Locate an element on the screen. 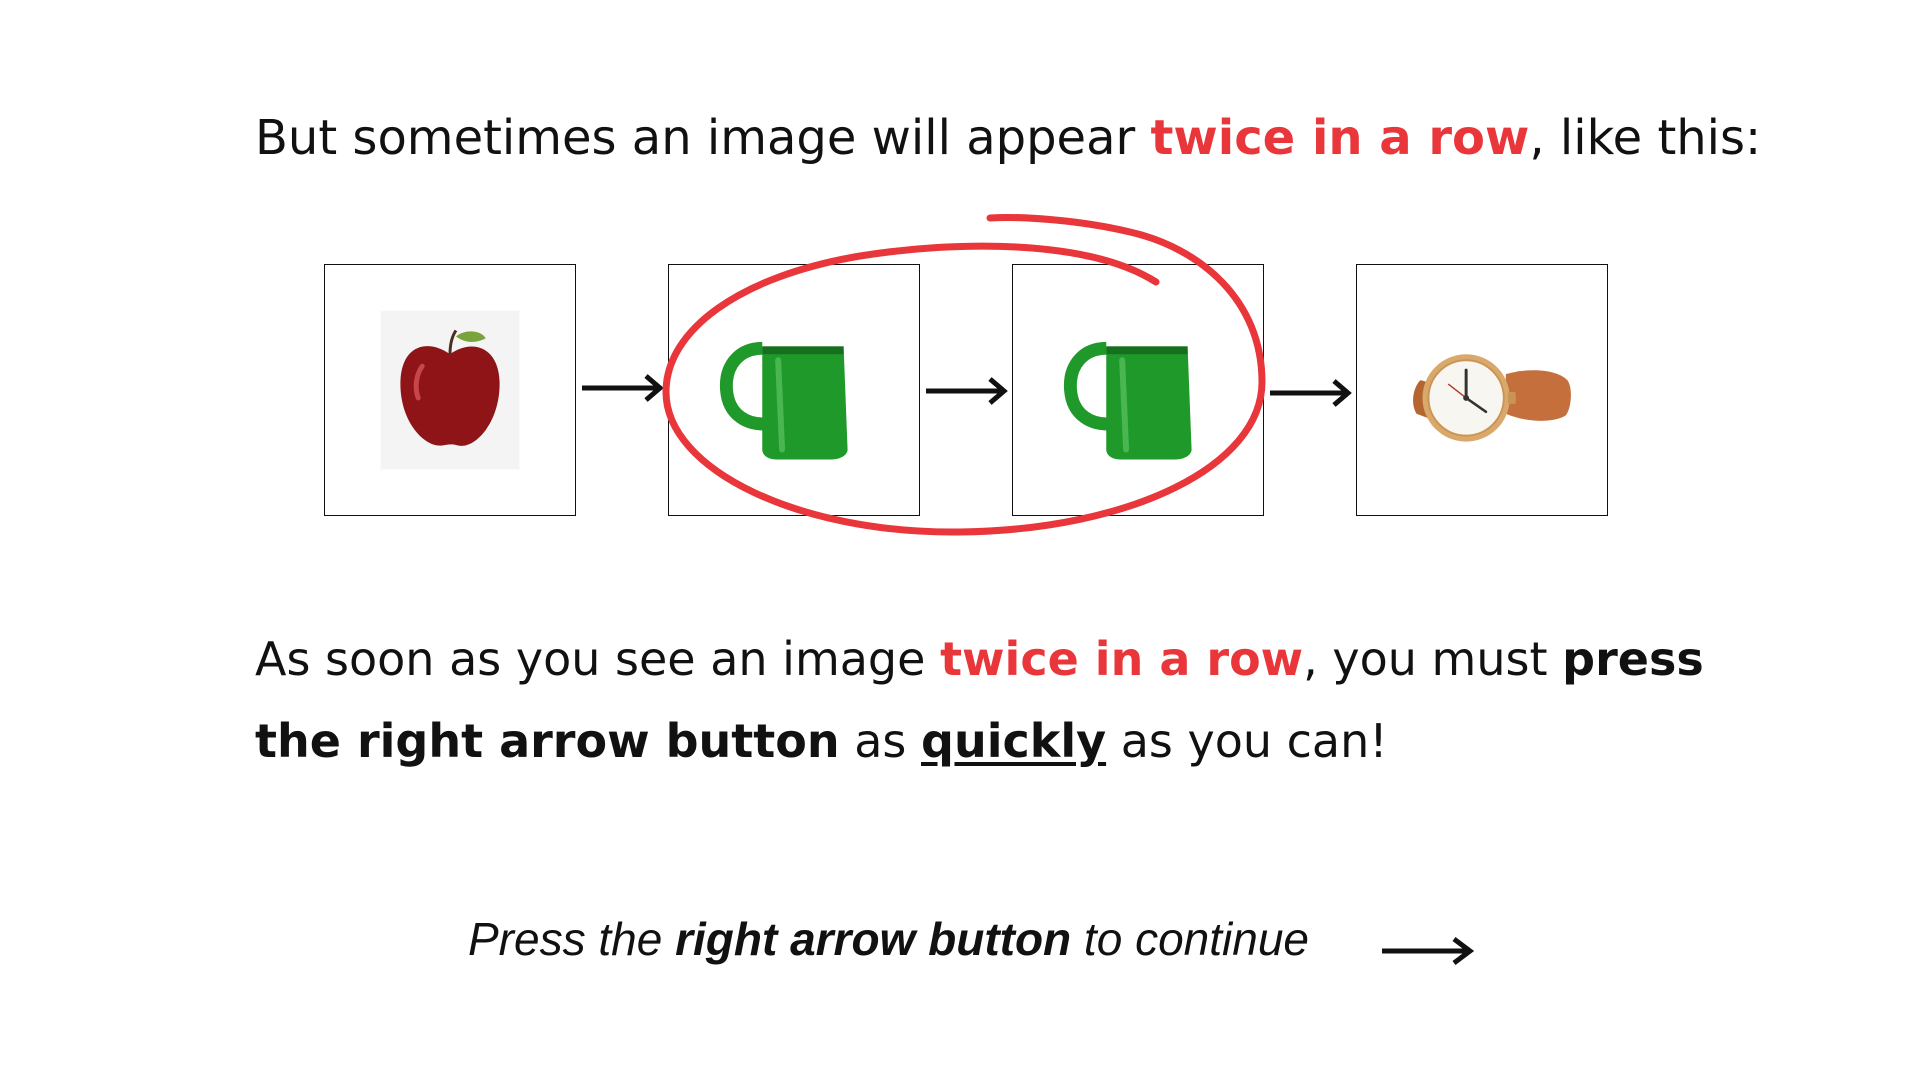 This screenshot has width=1920, height=1080. intro-highlight: twice in a row is located at coordinates (1340, 138).